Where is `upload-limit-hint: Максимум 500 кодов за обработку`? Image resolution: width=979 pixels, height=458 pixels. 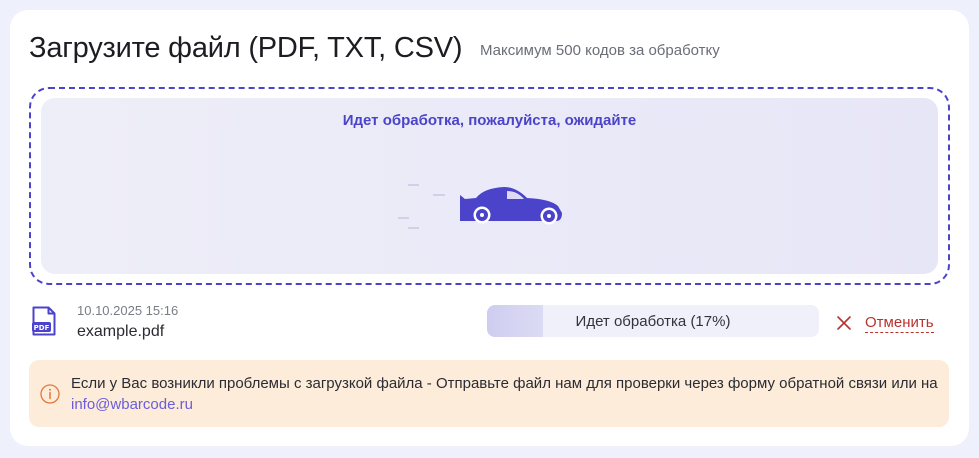 upload-limit-hint: Максимум 500 кодов за обработку is located at coordinates (600, 50).